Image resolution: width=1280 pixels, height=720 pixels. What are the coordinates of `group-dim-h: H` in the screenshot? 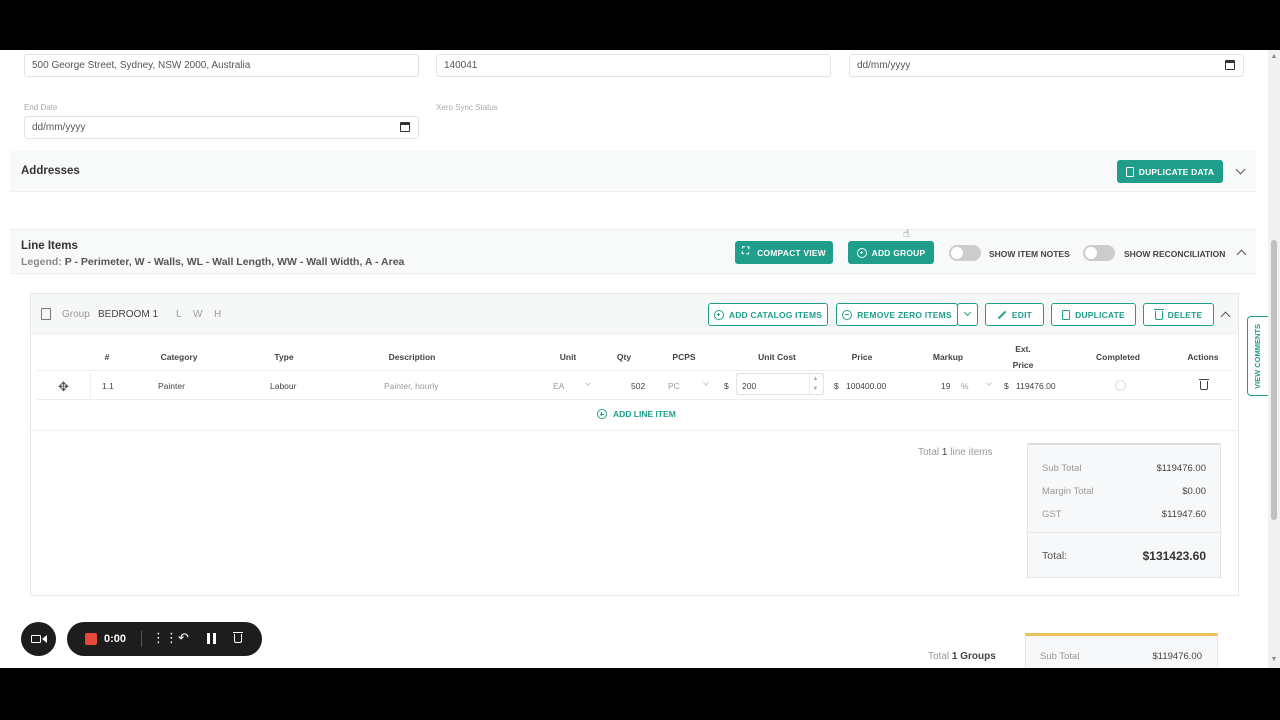 It's located at (218, 314).